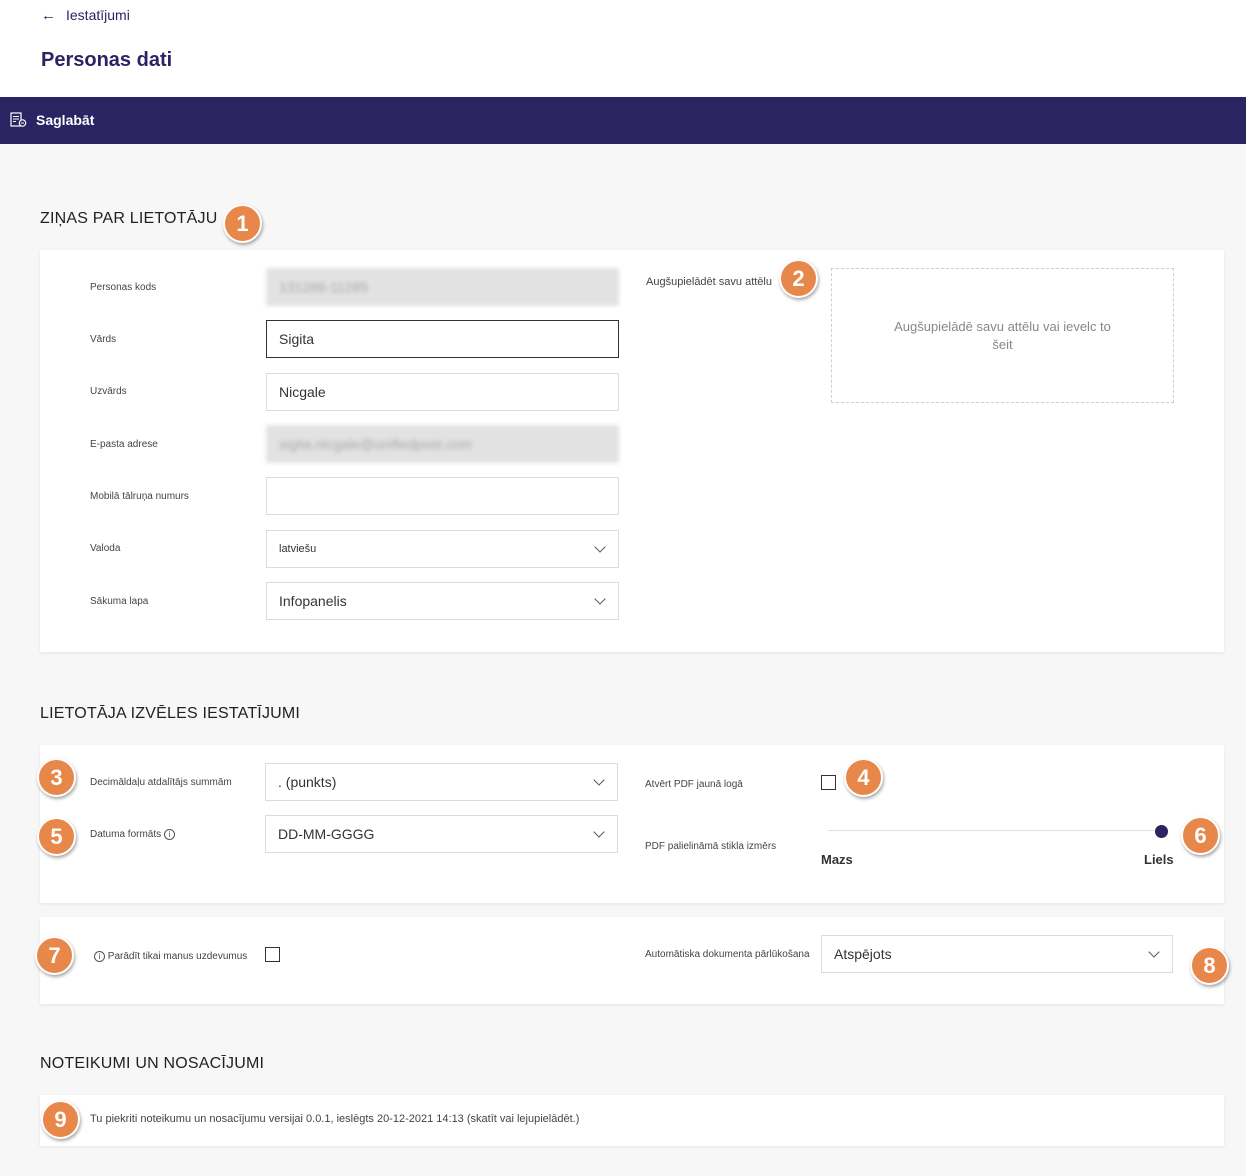 The height and width of the screenshot is (1176, 1246). I want to click on show-my-tasks-label-text: Parādīt tikai manus uzdevumus, so click(177, 957).